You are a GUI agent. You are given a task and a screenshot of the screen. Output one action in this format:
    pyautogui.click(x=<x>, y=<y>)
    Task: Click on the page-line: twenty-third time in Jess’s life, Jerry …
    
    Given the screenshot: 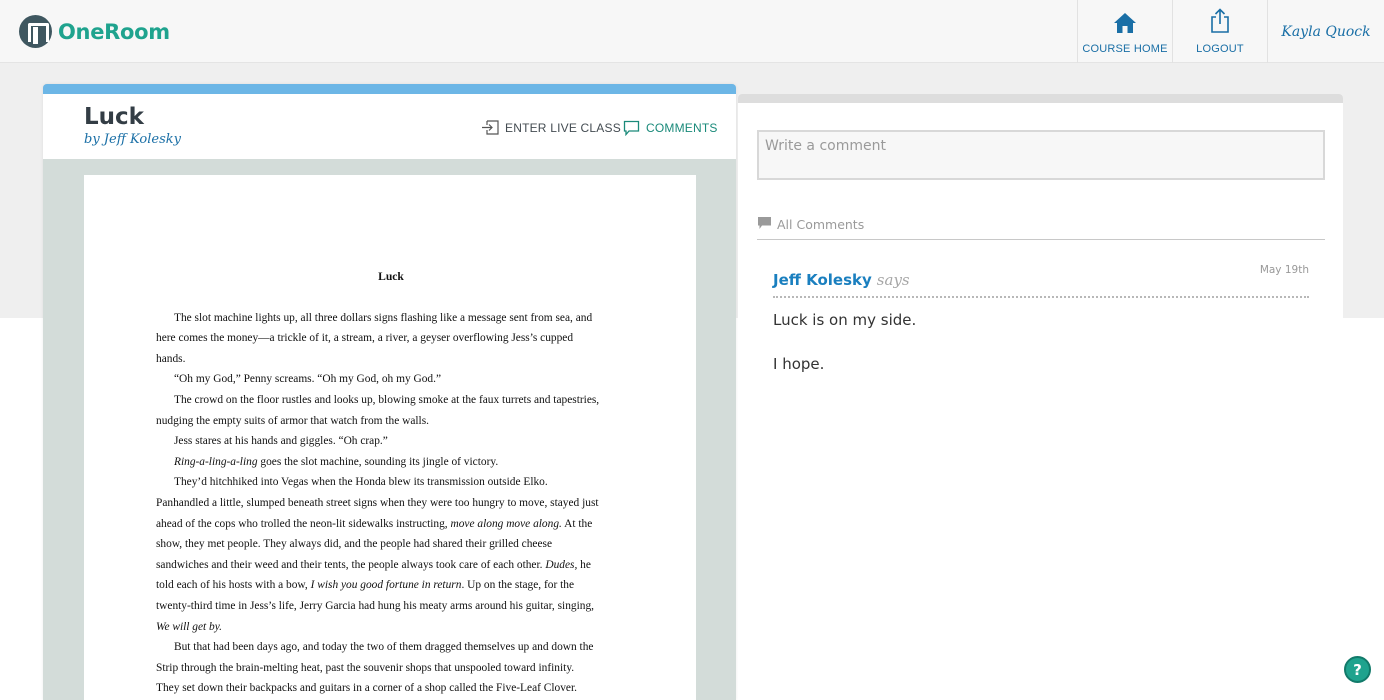 What is the action you would take?
    pyautogui.click(x=375, y=605)
    